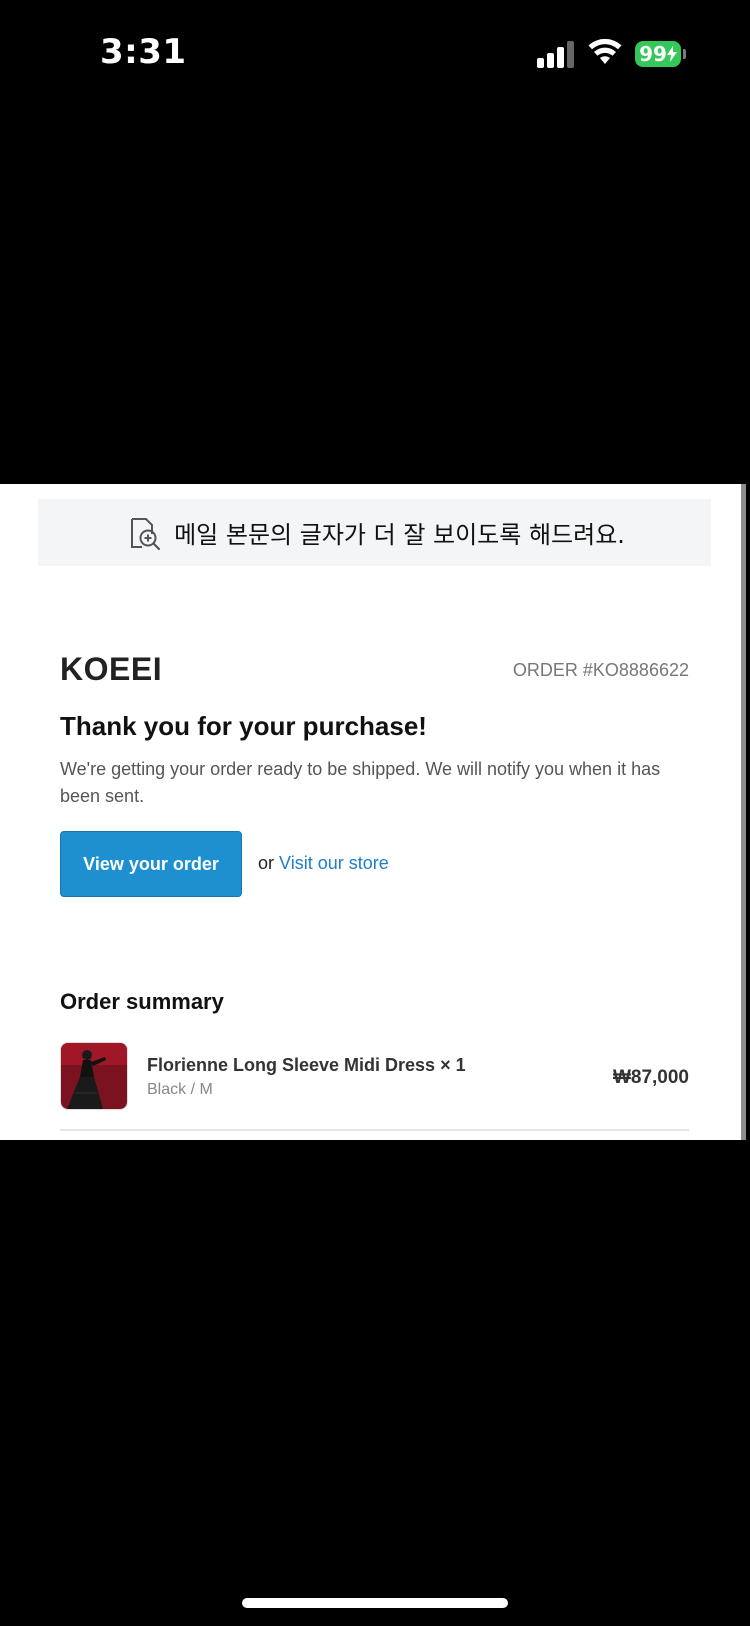 This screenshot has height=1626, width=750. What do you see at coordinates (243, 726) in the screenshot?
I see `thank-you-heading: Thank you for your purchase!` at bounding box center [243, 726].